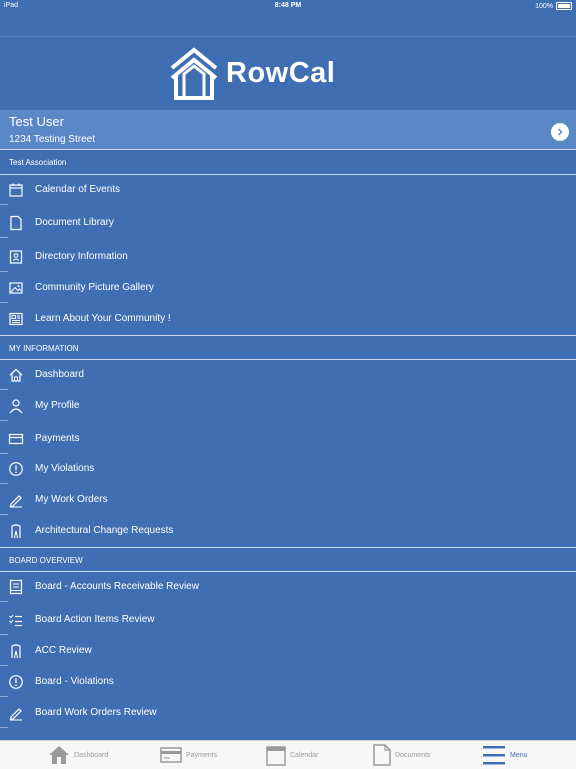  What do you see at coordinates (65, 468) in the screenshot?
I see `menu-item-label: My Violations` at bounding box center [65, 468].